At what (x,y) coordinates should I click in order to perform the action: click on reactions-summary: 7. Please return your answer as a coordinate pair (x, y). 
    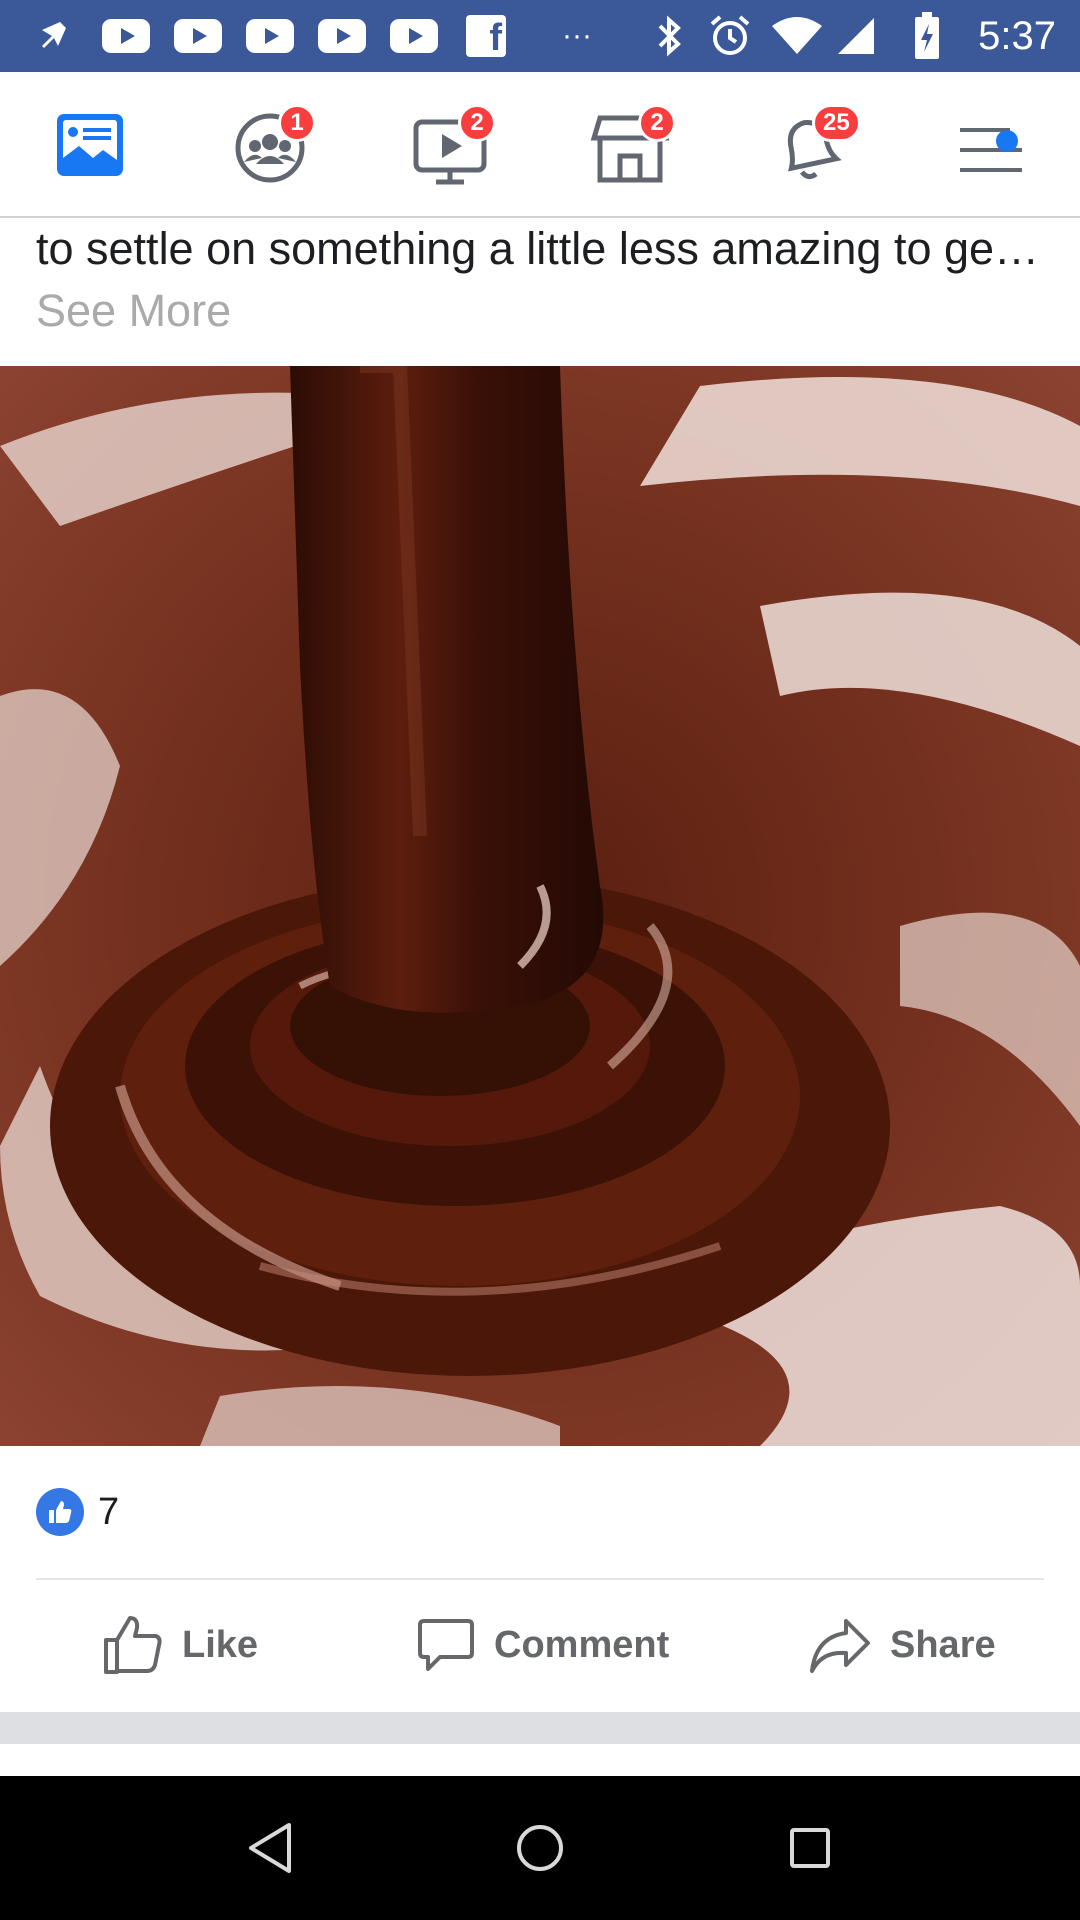
    Looking at the image, I should click on (77, 1512).